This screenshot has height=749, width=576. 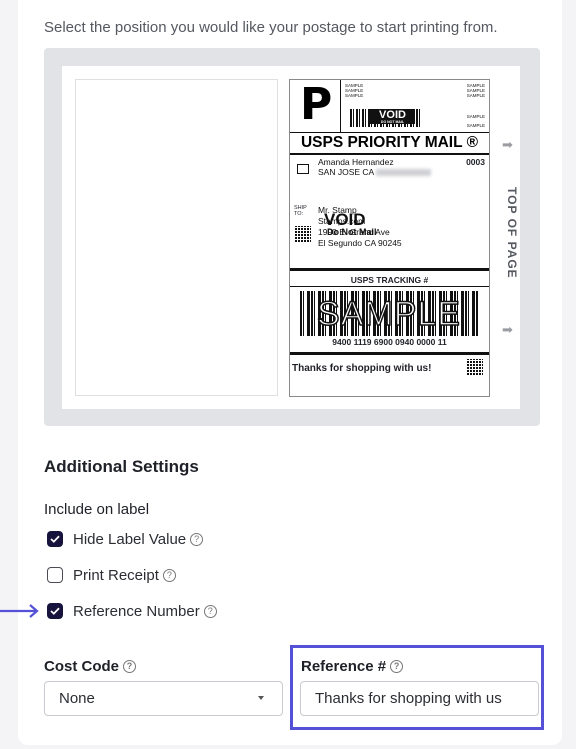 What do you see at coordinates (475, 90) in the screenshot?
I see `indicia-small-text-right: SAMPLE SAMPLE SAMPLE` at bounding box center [475, 90].